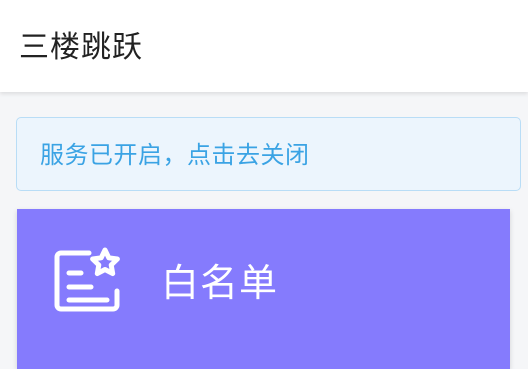 The width and height of the screenshot is (528, 369). What do you see at coordinates (87, 279) in the screenshot?
I see `whitelist-icon` at bounding box center [87, 279].